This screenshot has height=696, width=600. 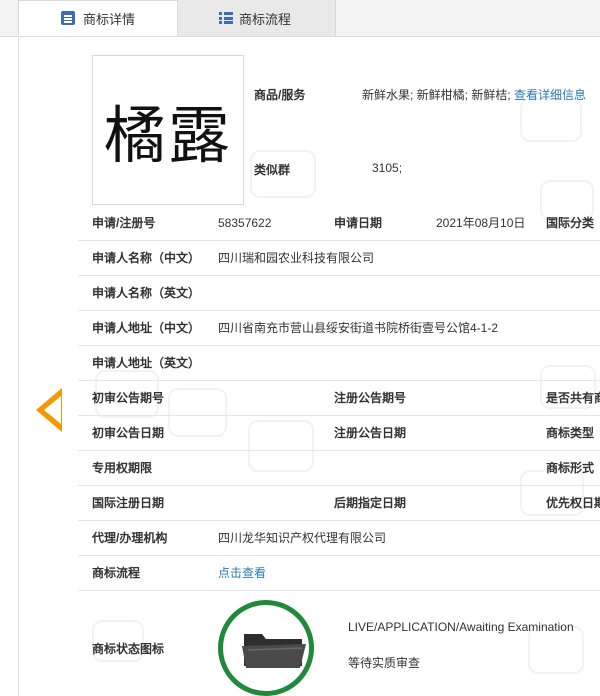 What do you see at coordinates (358, 328) in the screenshot?
I see `address-cn-value: 四川省南充市营山县绥安街道书院桥街壹号公馆4-1-2` at bounding box center [358, 328].